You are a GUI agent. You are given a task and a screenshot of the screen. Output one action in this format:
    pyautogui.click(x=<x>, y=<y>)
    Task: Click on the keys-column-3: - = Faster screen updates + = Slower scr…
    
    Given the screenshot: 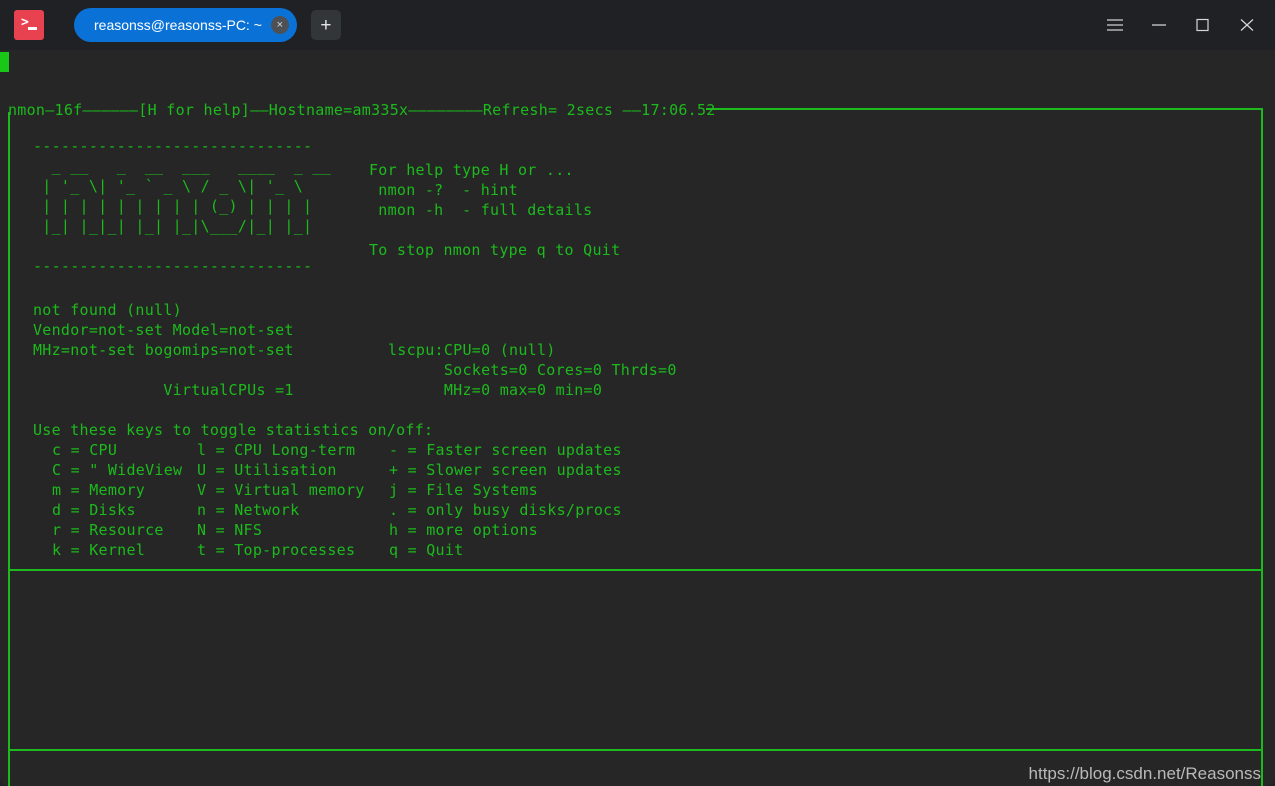 What is the action you would take?
    pyautogui.click(x=505, y=500)
    